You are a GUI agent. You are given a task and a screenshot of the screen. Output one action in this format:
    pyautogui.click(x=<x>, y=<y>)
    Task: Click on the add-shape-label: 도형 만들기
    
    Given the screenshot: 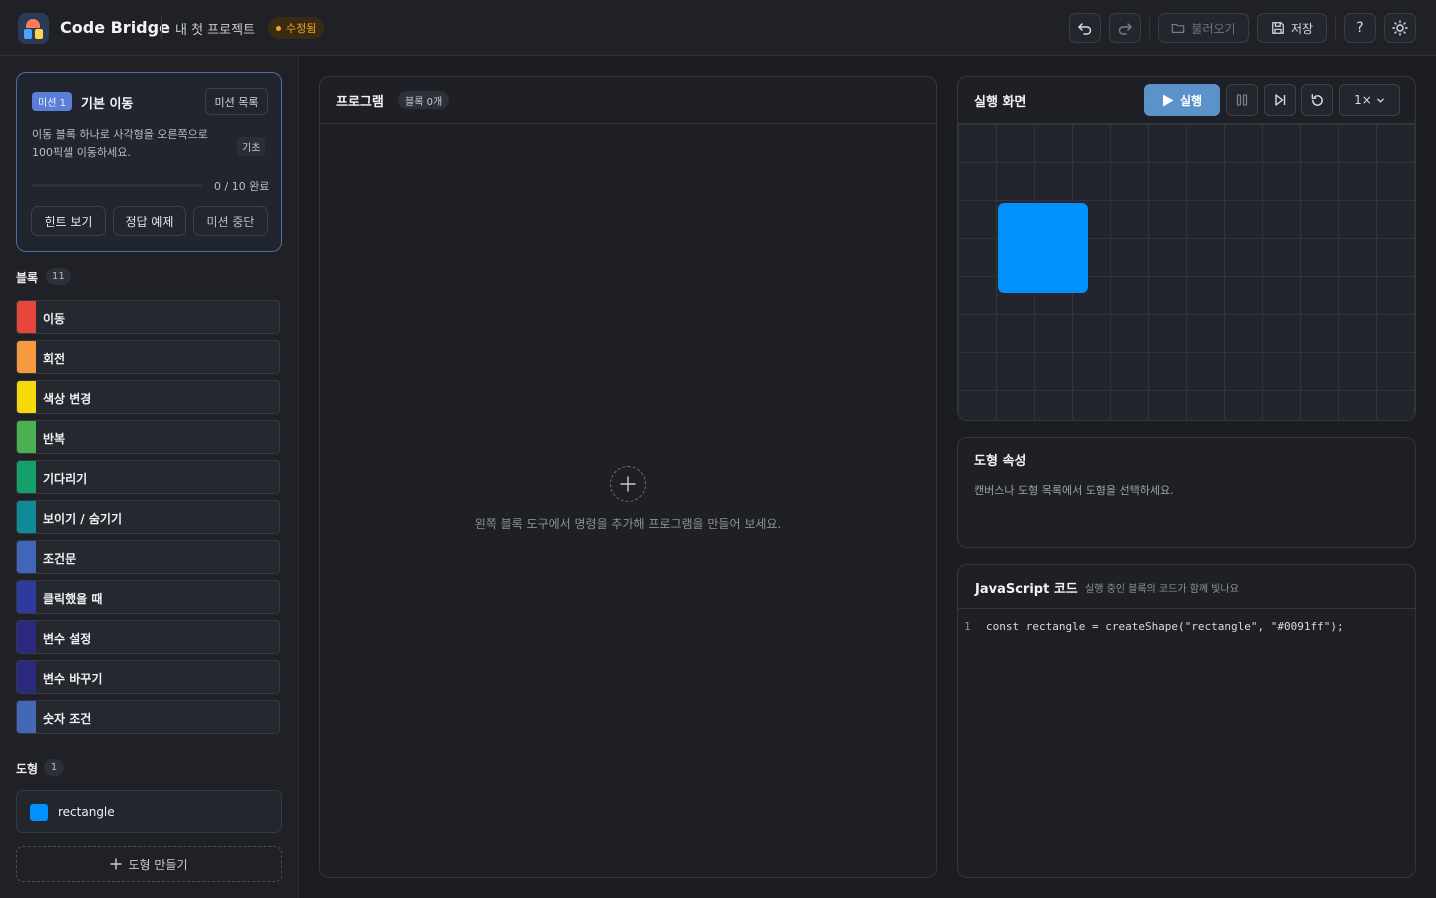 What is the action you would take?
    pyautogui.click(x=158, y=864)
    